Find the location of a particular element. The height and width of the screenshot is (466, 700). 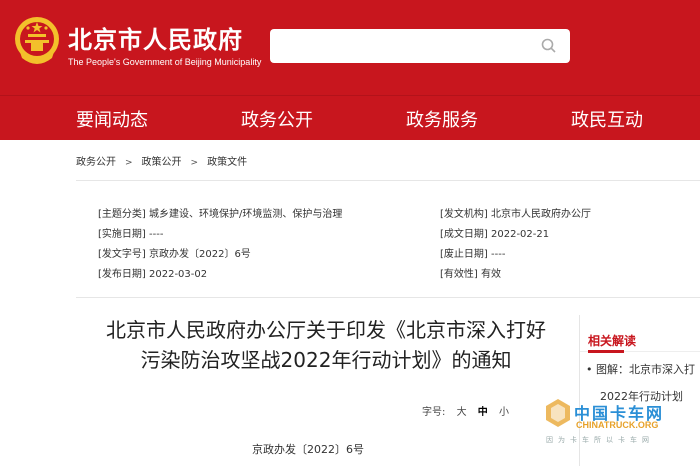

nav-item-services: 政务服务 is located at coordinates (442, 119).